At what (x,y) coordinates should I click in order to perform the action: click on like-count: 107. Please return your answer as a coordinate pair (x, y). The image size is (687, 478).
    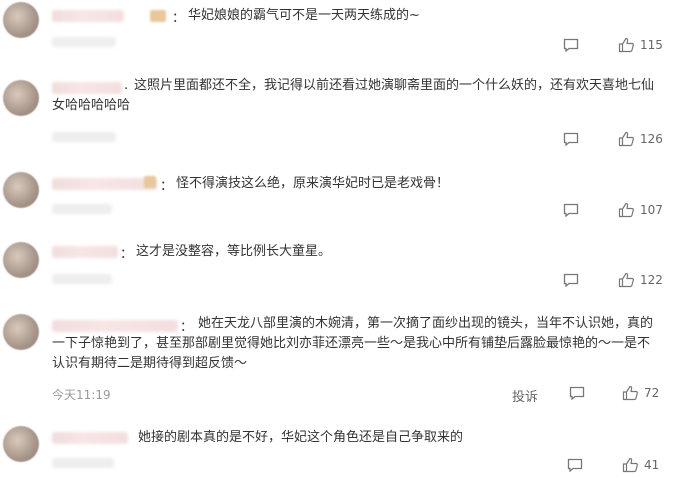
    Looking at the image, I should click on (651, 210).